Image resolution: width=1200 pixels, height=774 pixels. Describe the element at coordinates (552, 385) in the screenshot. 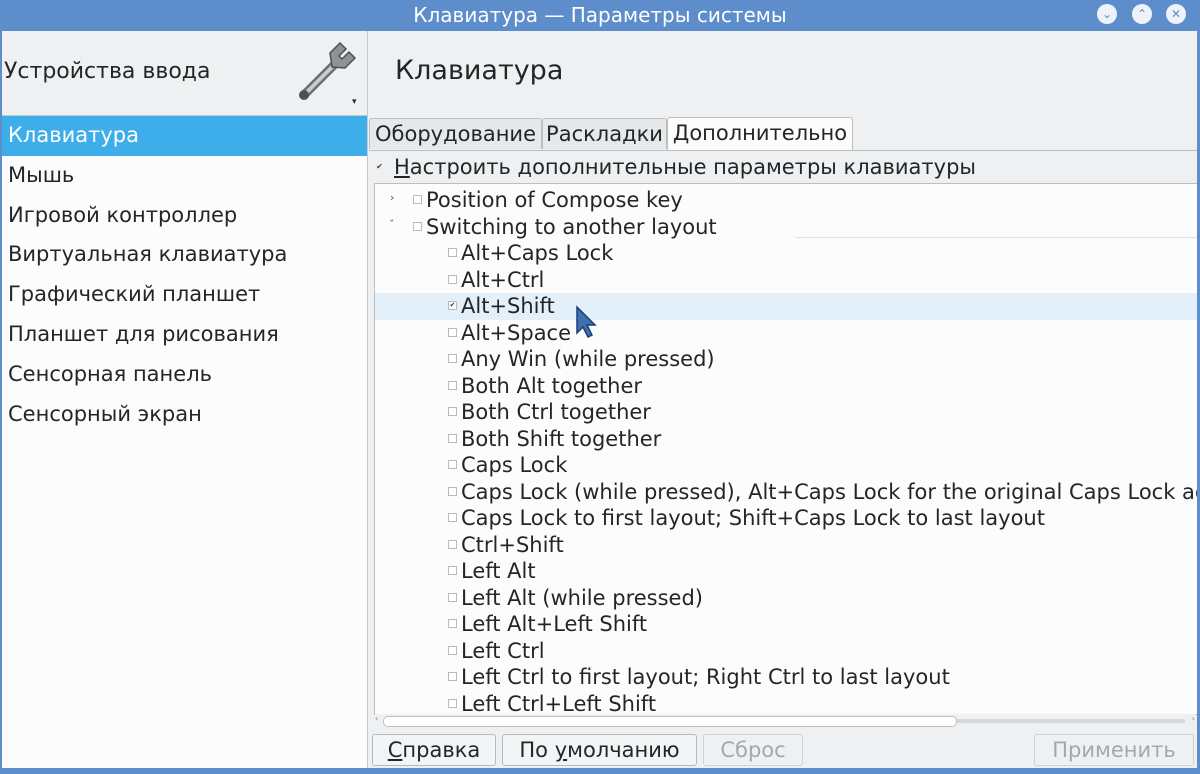

I see `option-label: Both Alt together` at that location.